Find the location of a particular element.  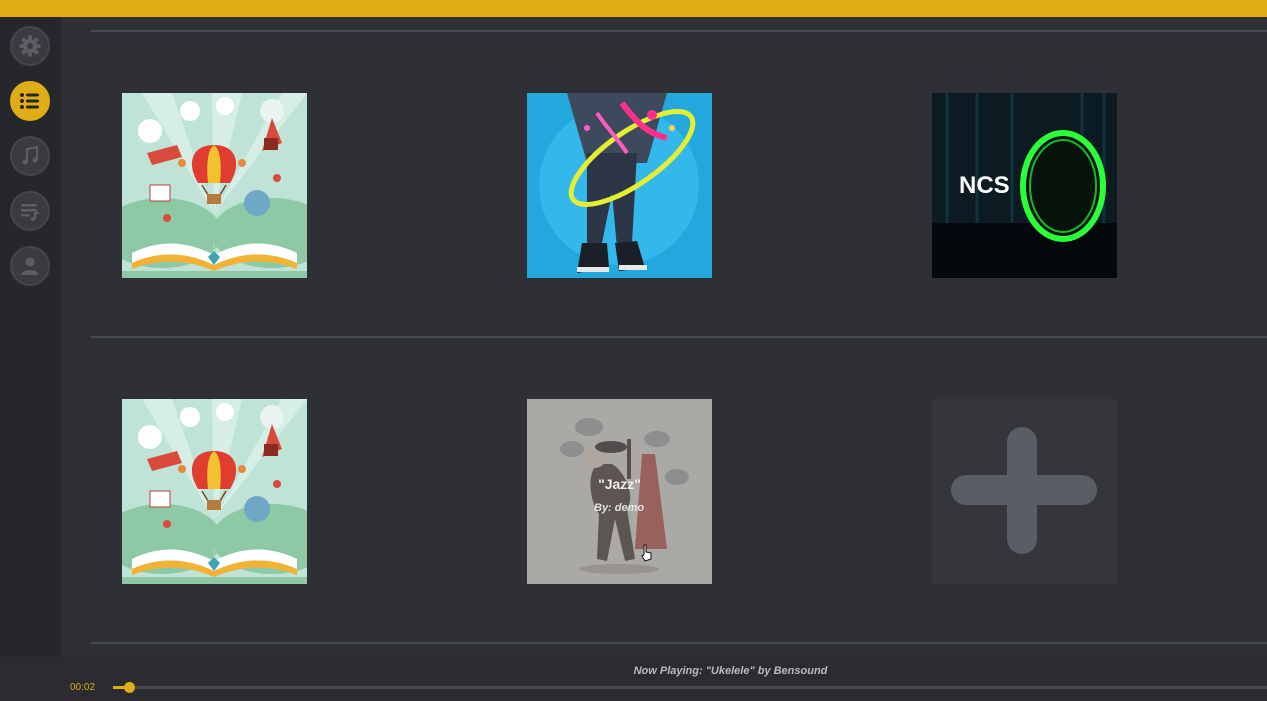

progress-knob is located at coordinates (129, 687).